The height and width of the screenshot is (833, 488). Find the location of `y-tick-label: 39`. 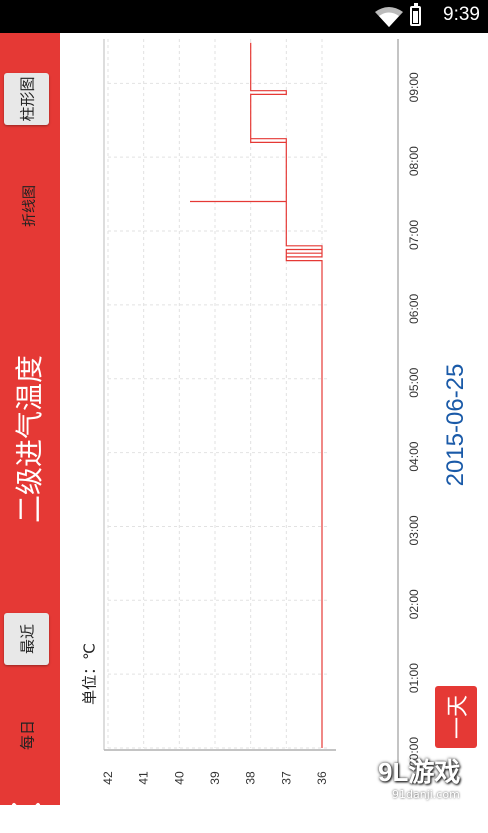

y-tick-label: 39 is located at coordinates (215, 778).